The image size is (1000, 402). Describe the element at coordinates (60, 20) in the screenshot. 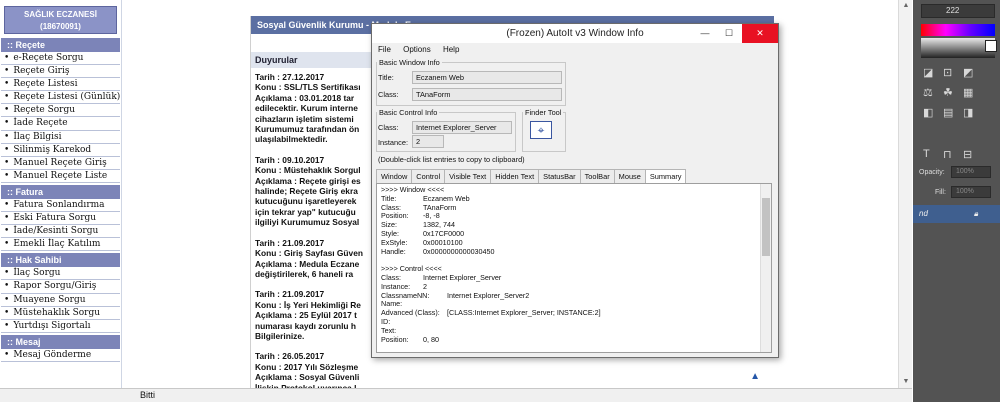

I see `pharmacy-header: SAĞLIK ECZANESİ (18670091)` at that location.